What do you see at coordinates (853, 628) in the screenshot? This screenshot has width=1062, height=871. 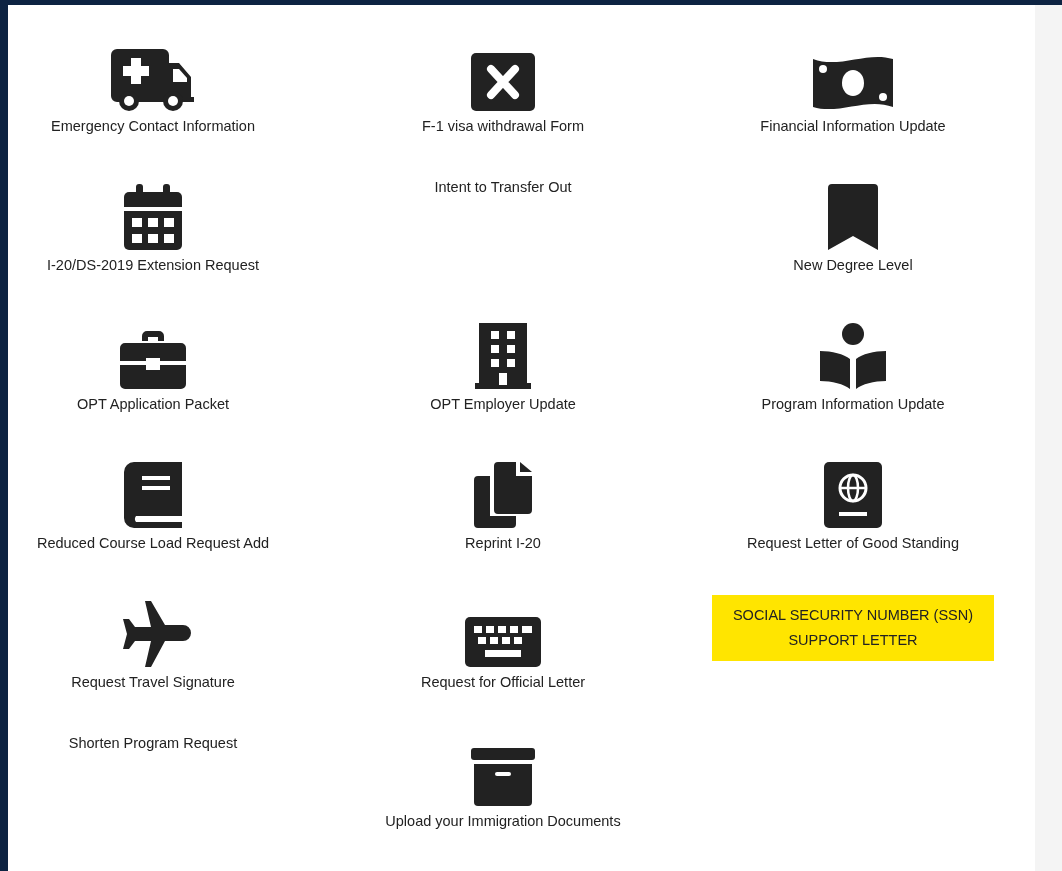 I see `form-link: SOCIAL SECURITY NUMBER (SSN) SUPPORT LETTER` at bounding box center [853, 628].